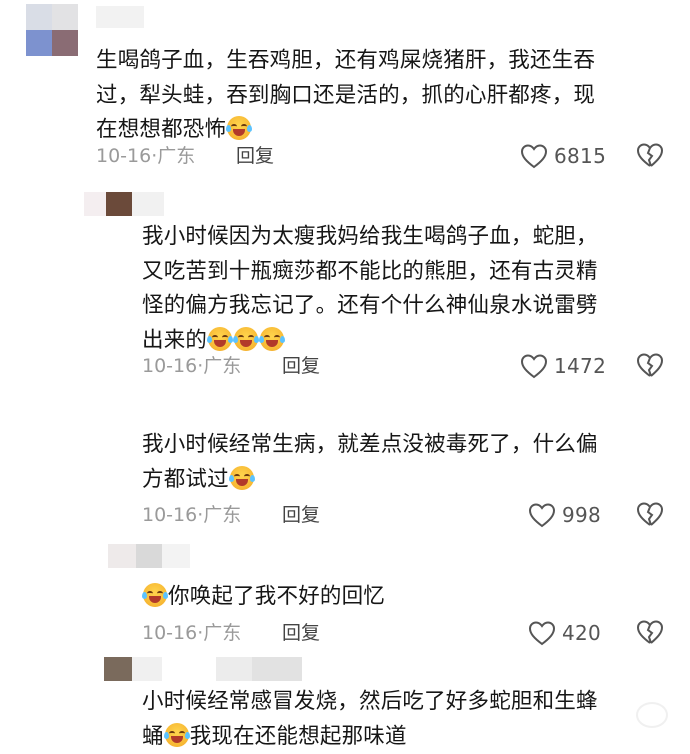 The width and height of the screenshot is (690, 754). What do you see at coordinates (412, 597) in the screenshot?
I see `comment-text: 你唤起了我不好的回忆` at bounding box center [412, 597].